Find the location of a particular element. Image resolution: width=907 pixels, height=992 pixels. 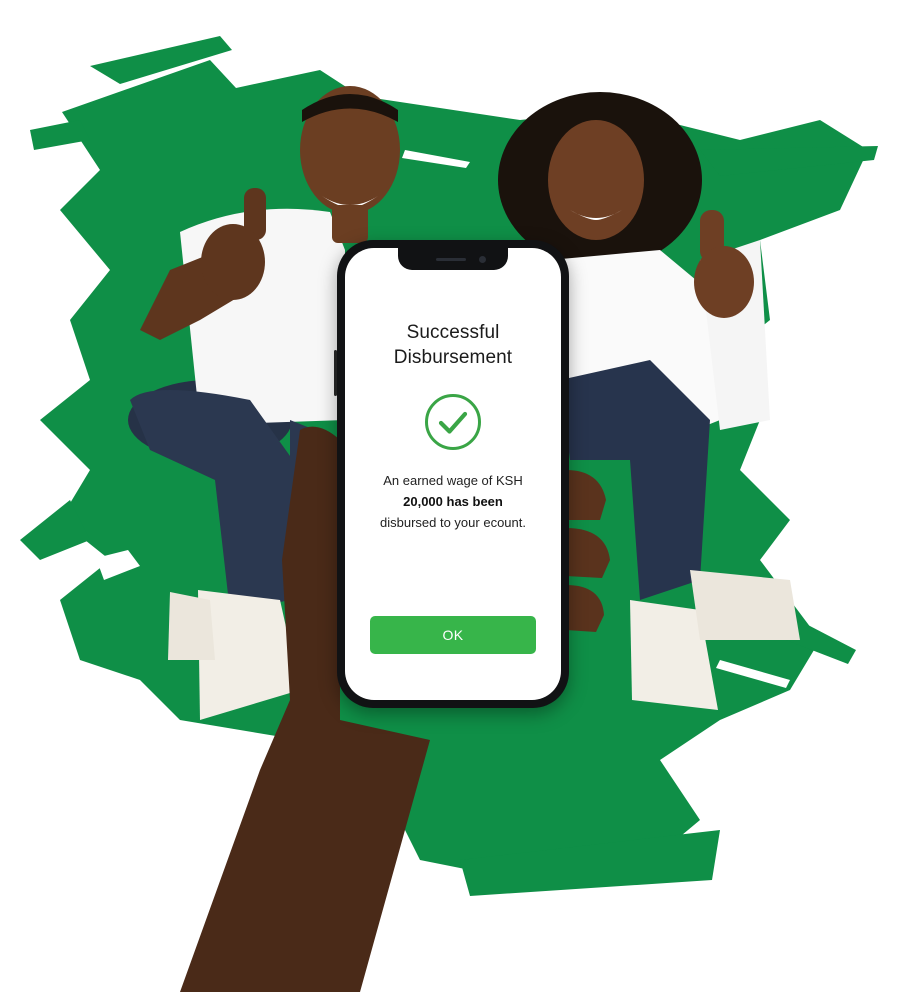

title-line-1: Successful is located at coordinates (453, 332).